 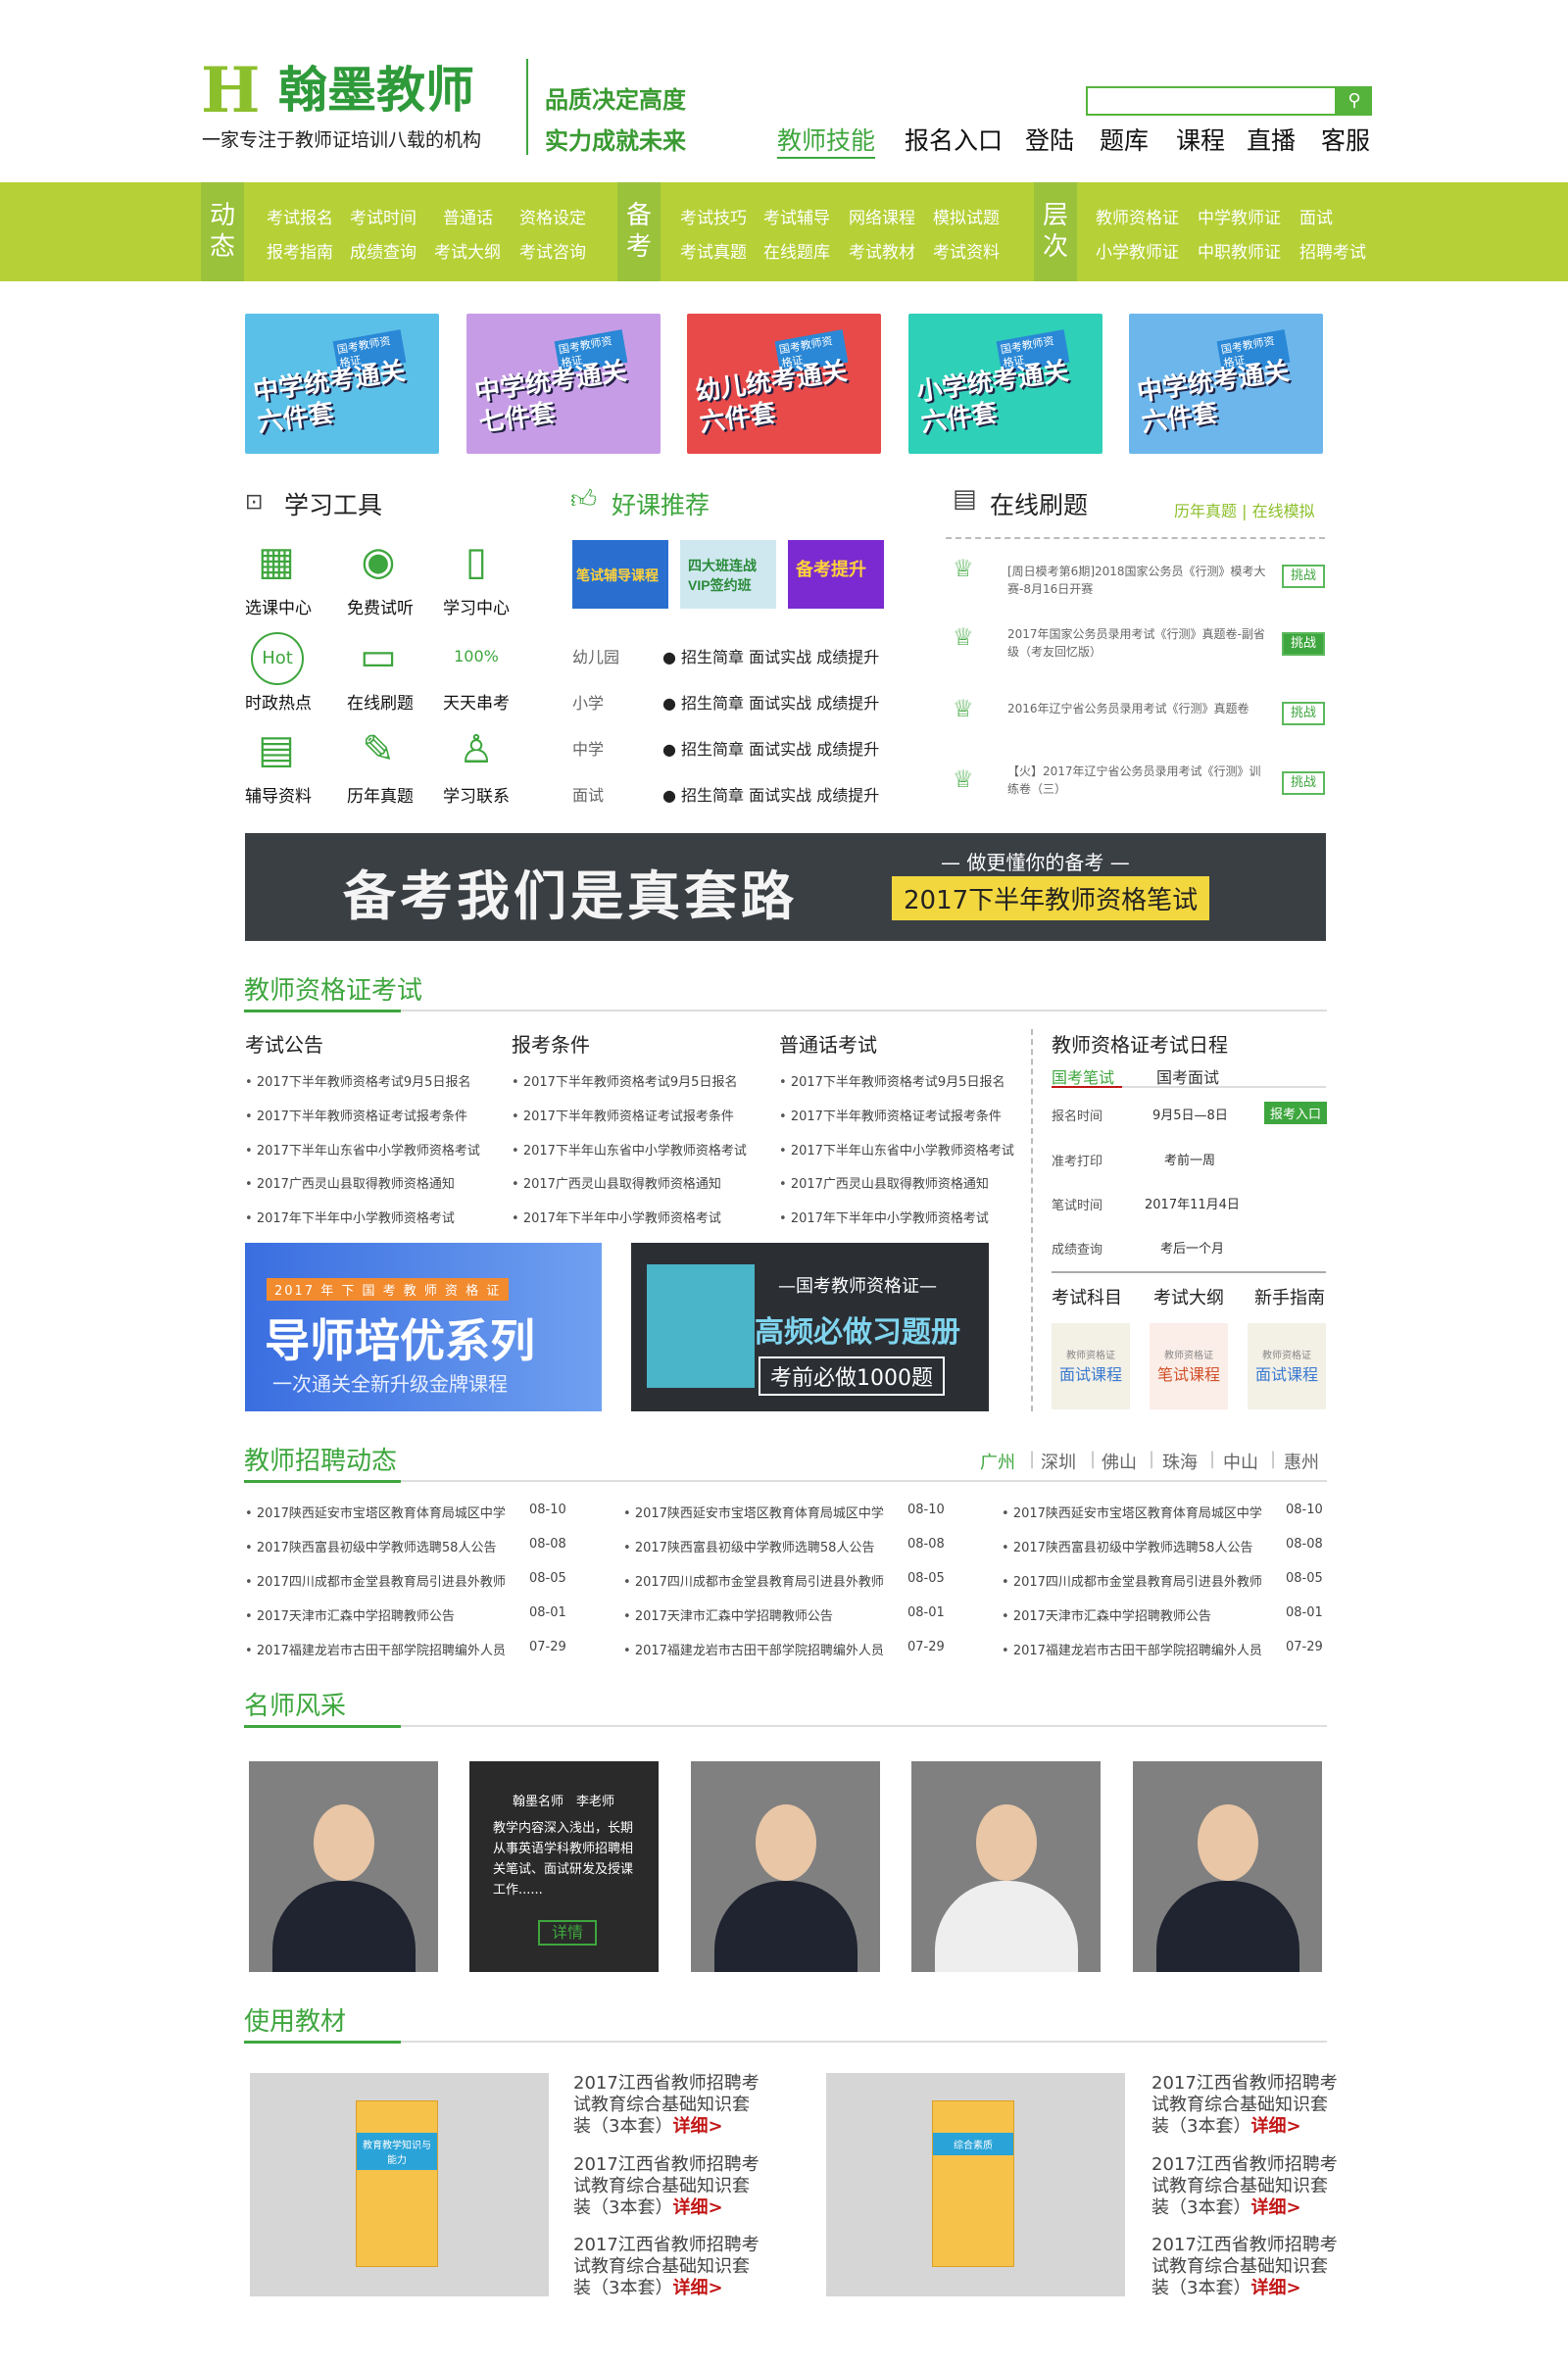 I want to click on tool-label: 学习联系, so click(x=476, y=795).